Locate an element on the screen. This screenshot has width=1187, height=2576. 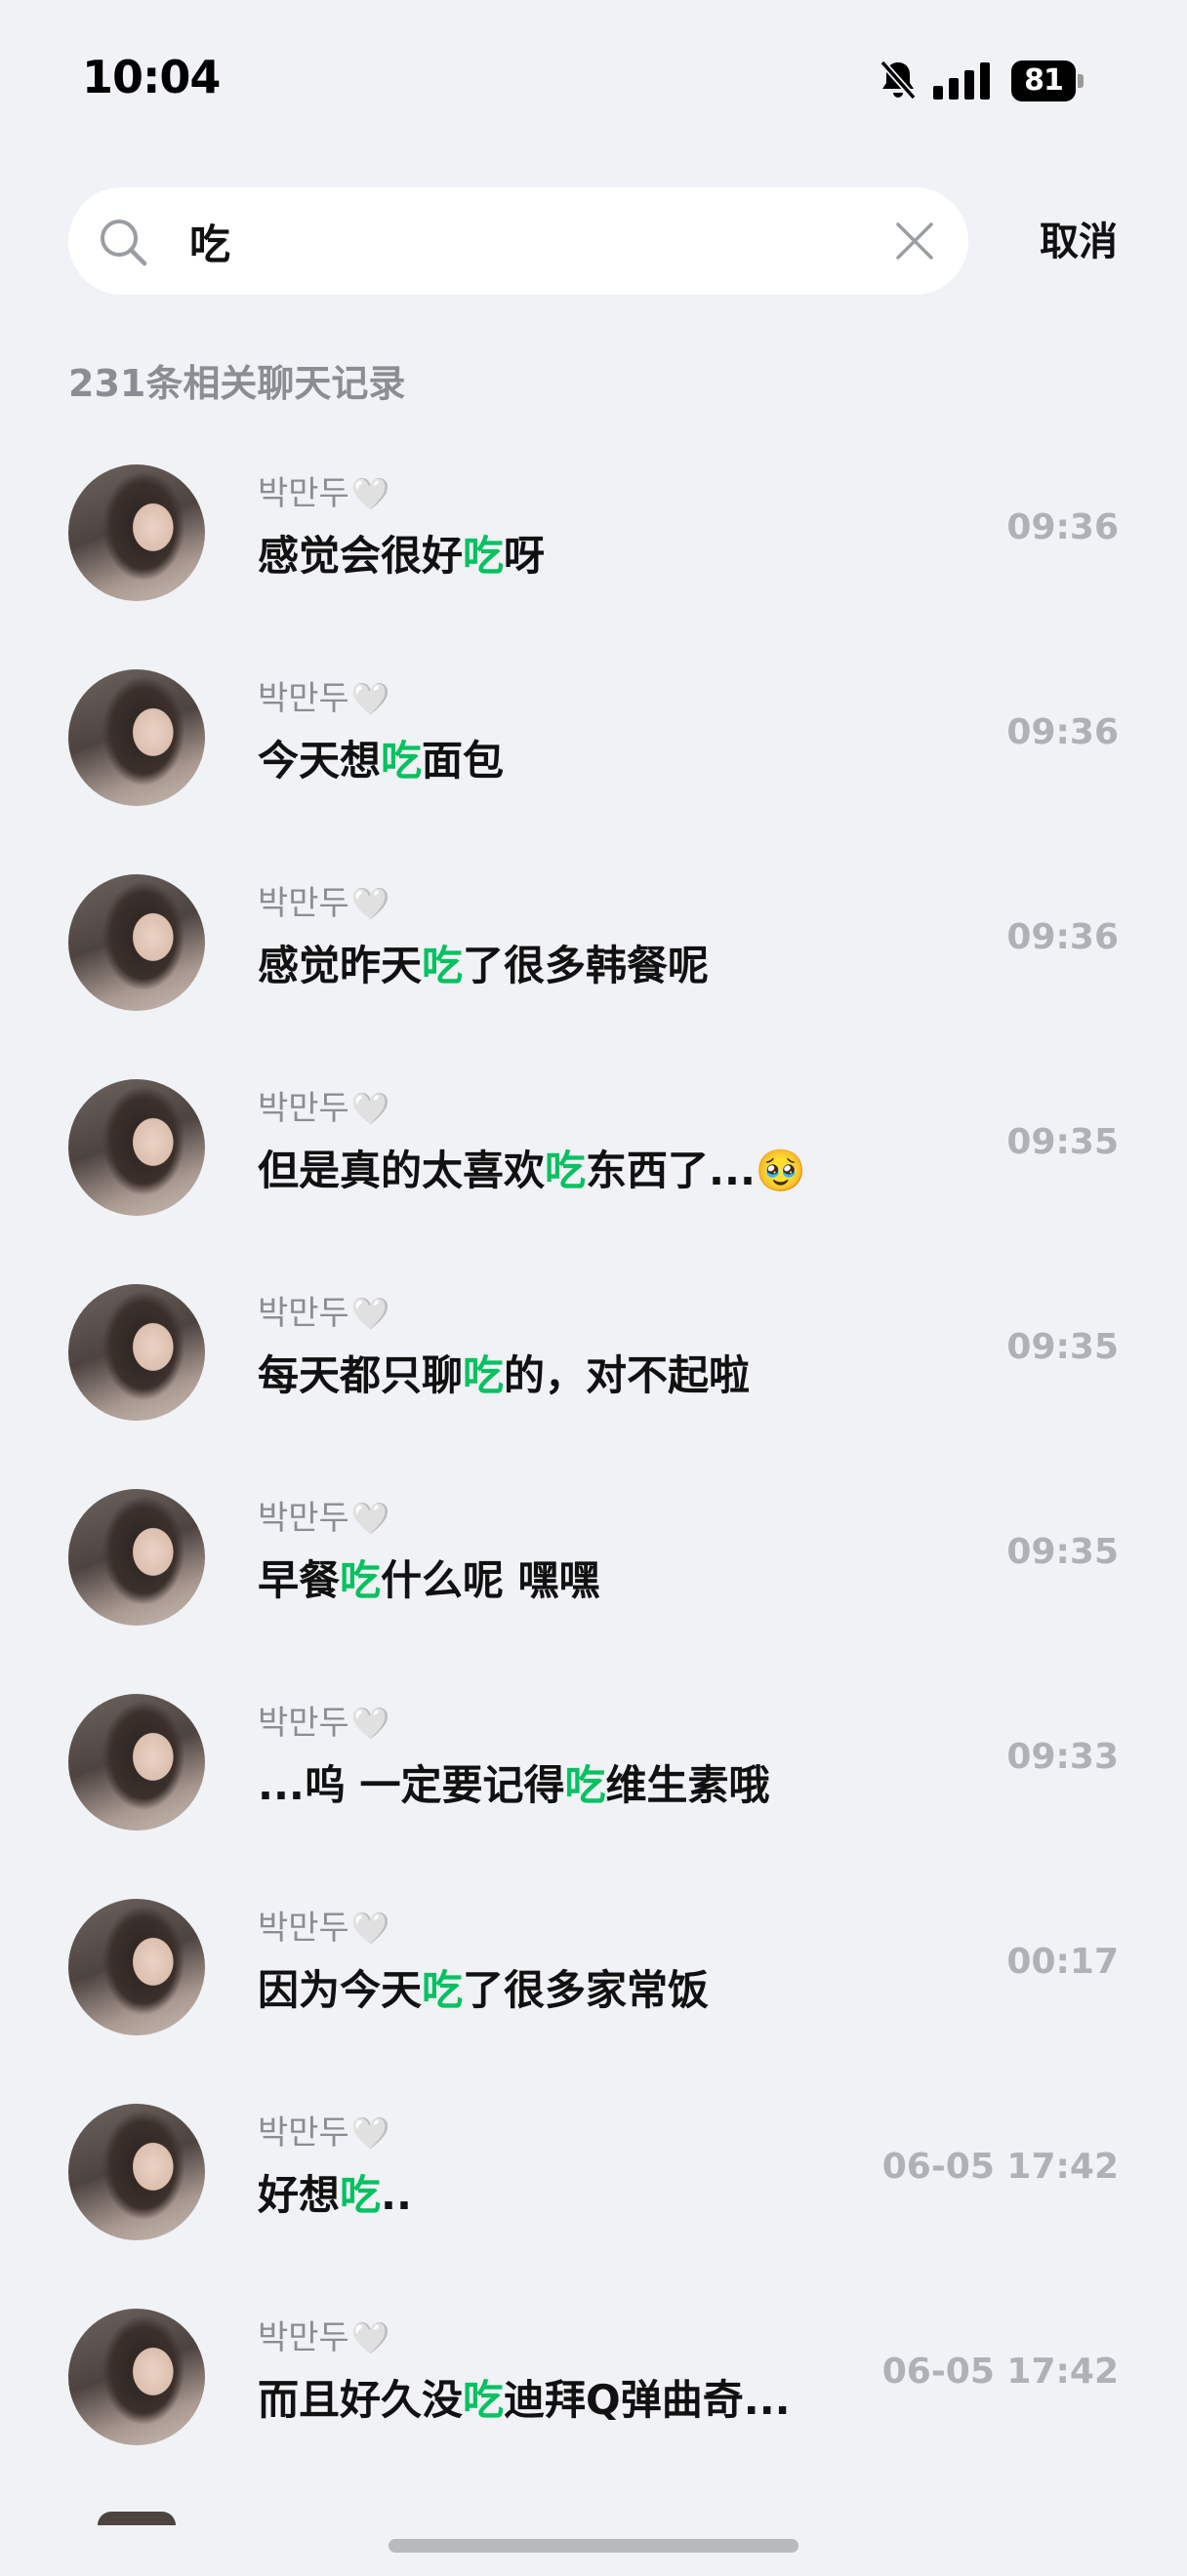
list-item: 박만두🤍 ...呜 一定要记得吃维生素哦 09:33 is located at coordinates (593, 1761).